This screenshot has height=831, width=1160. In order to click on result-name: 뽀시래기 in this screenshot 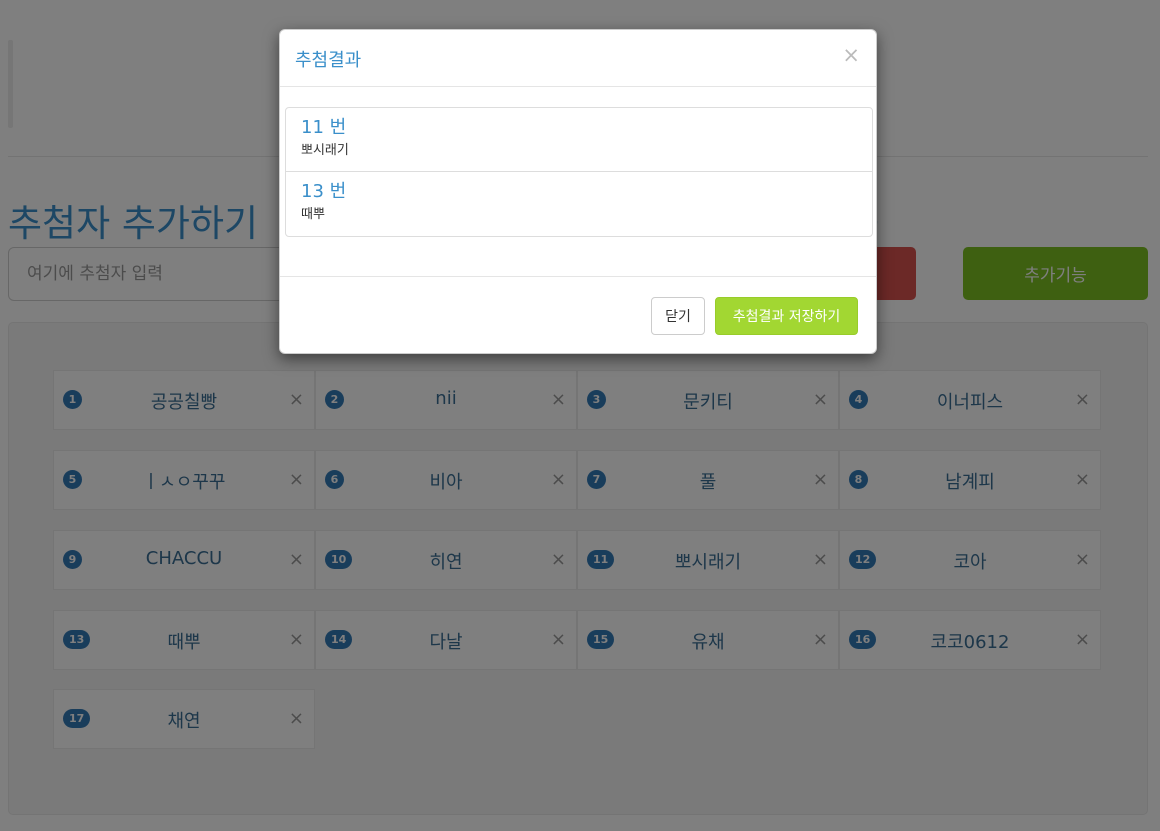, I will do `click(325, 150)`.